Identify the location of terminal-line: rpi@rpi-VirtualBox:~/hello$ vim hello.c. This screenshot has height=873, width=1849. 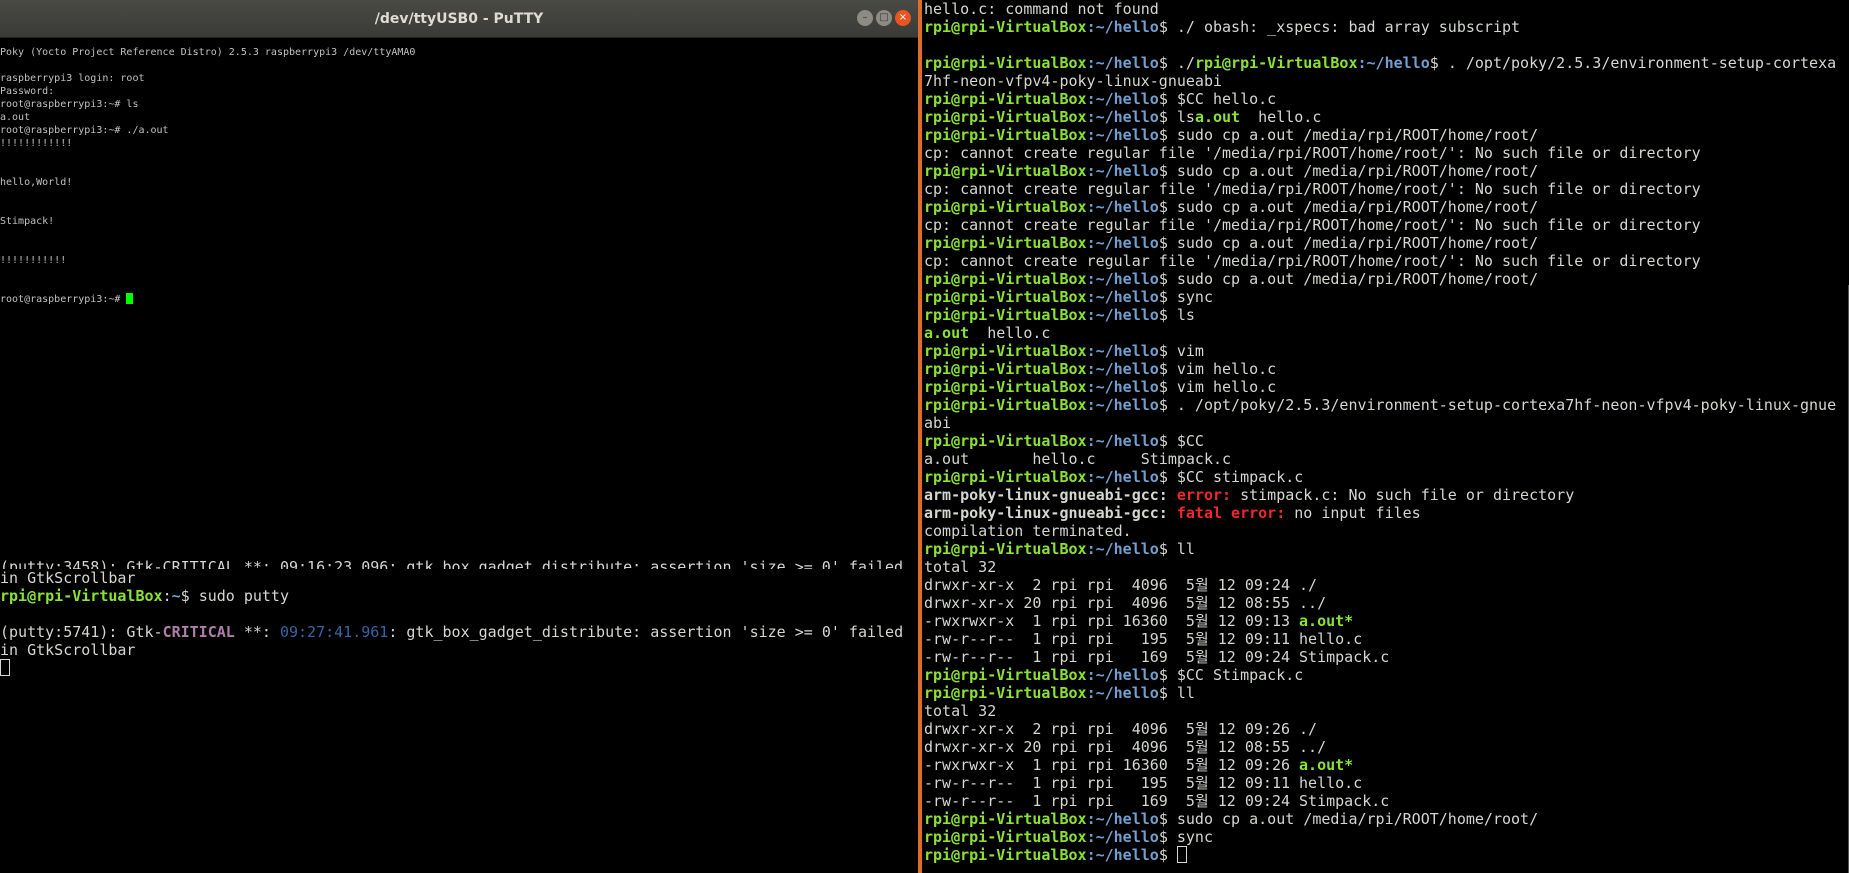
(1386, 369).